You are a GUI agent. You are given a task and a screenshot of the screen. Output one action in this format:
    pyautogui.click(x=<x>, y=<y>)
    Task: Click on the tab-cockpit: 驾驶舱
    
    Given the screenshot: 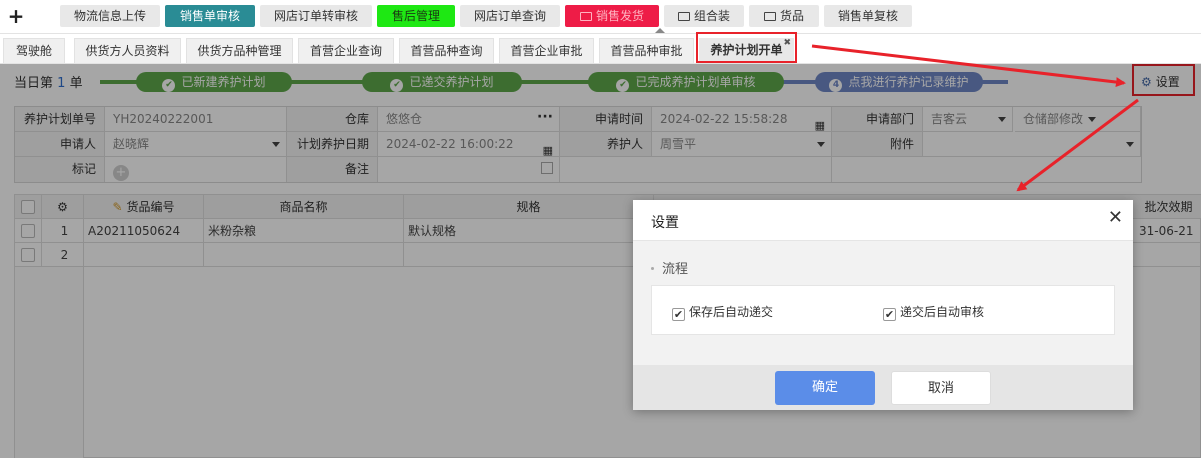 What is the action you would take?
    pyautogui.click(x=34, y=50)
    